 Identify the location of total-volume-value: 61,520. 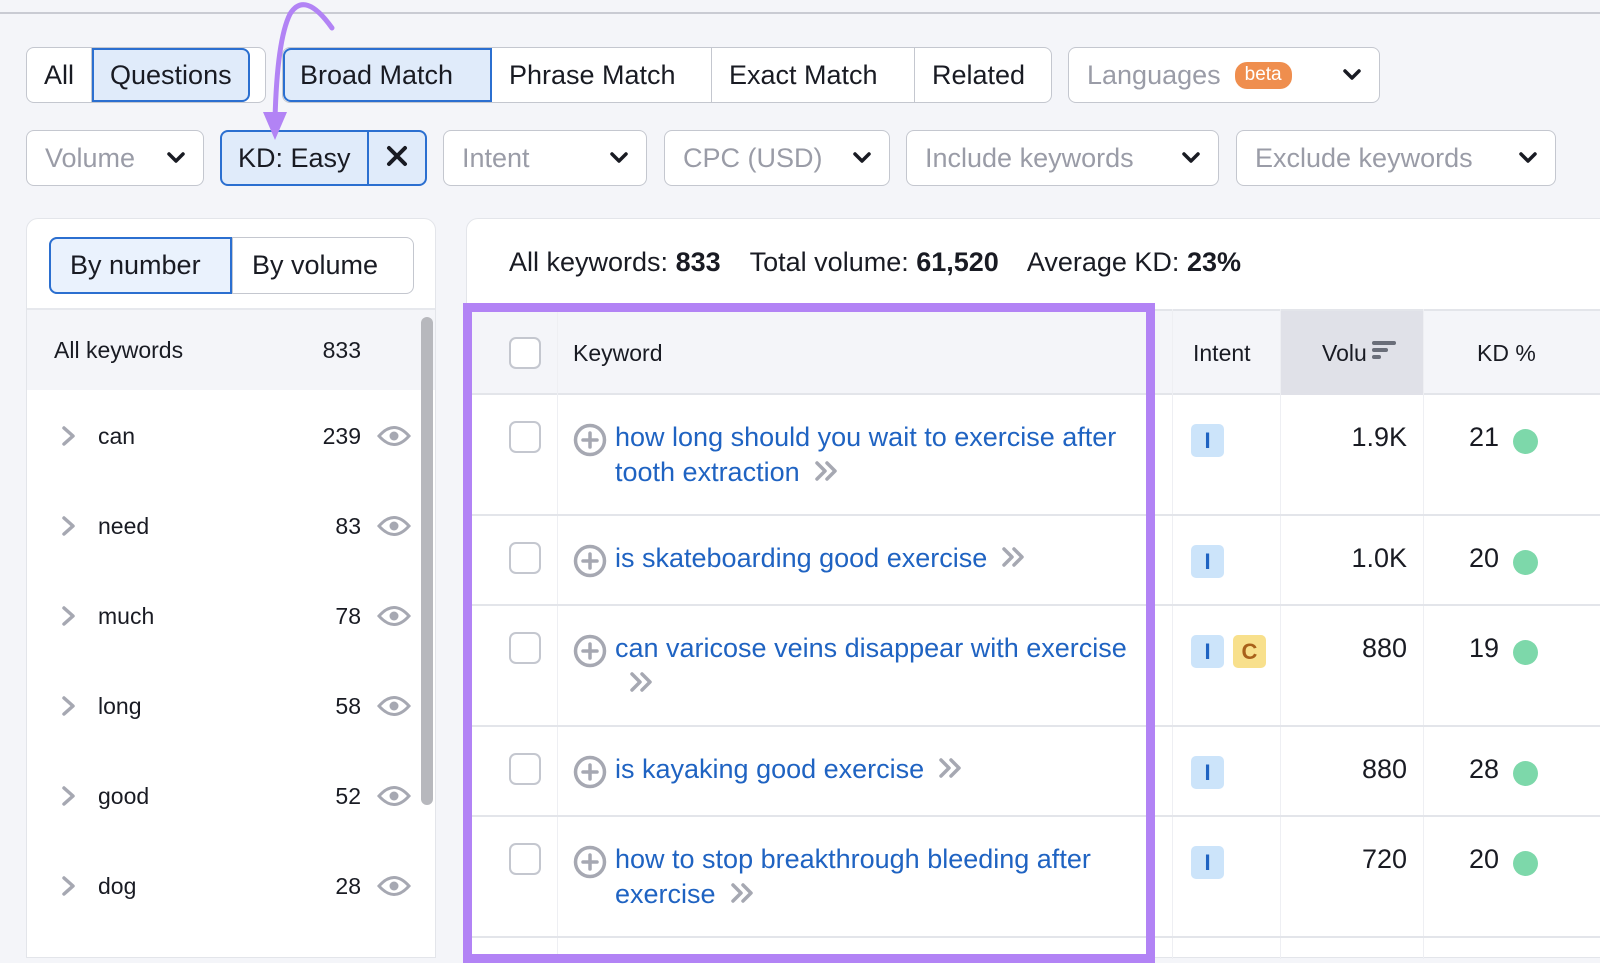
(957, 262).